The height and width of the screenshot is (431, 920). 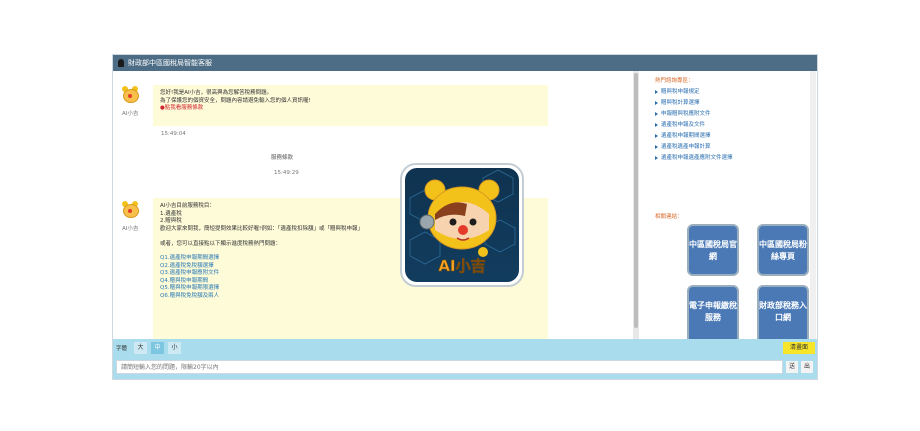 I want to click on user-message: 服務條款, so click(x=282, y=158).